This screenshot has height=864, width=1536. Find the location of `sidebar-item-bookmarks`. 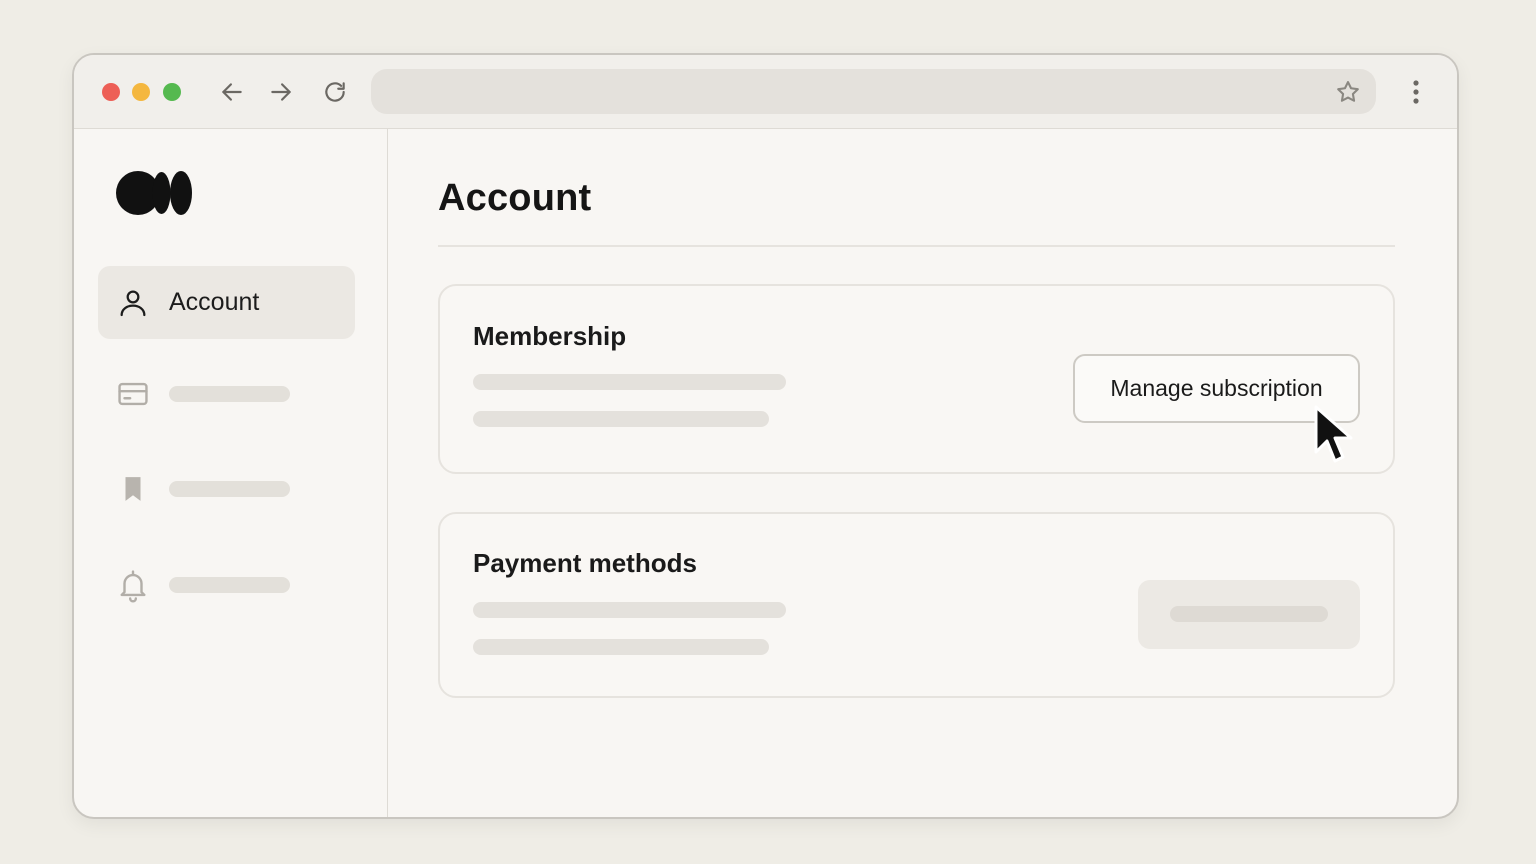

sidebar-item-bookmarks is located at coordinates (226, 488).